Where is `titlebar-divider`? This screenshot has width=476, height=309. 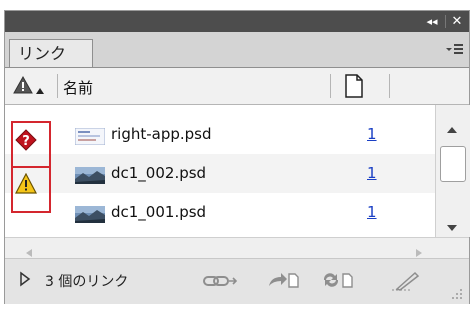 titlebar-divider is located at coordinates (445, 21).